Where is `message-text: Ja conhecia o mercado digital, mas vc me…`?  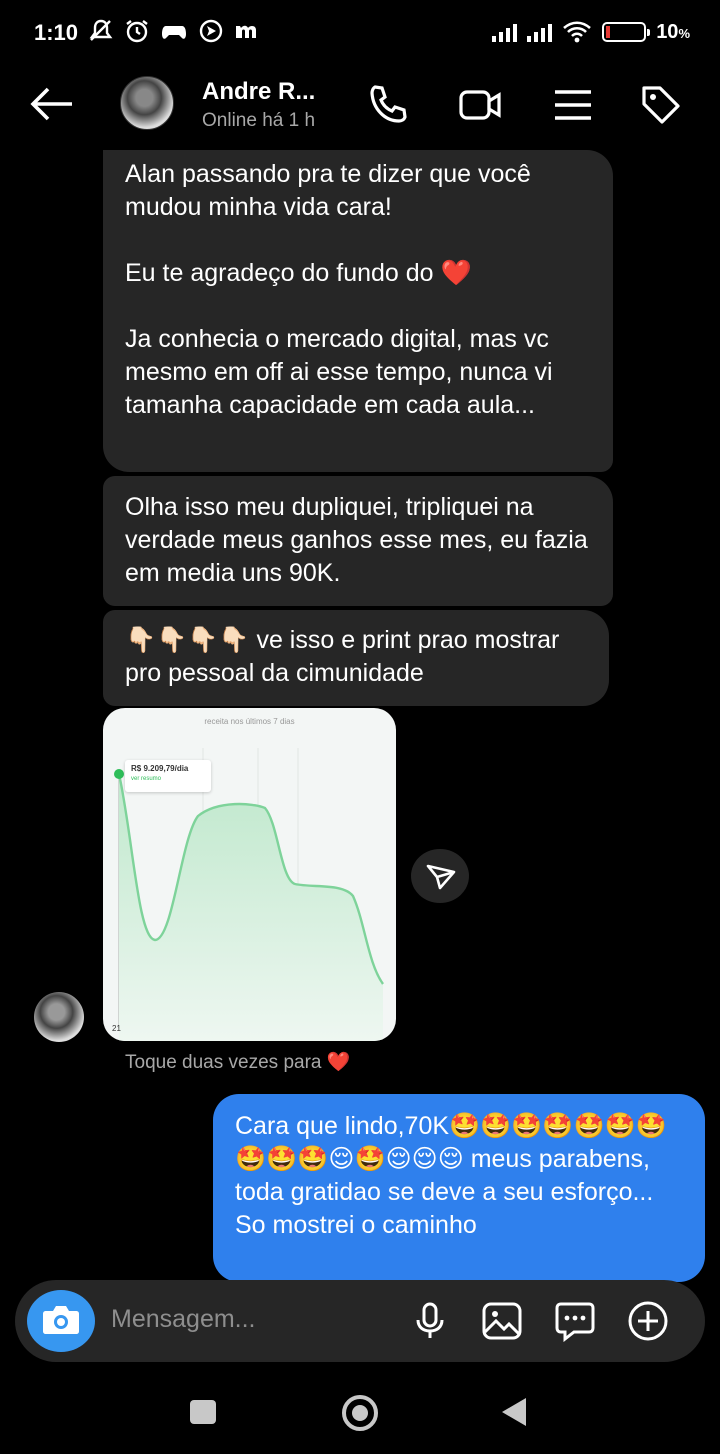
message-text: Ja conhecia o mercado digital, mas vc me… is located at coordinates (339, 372).